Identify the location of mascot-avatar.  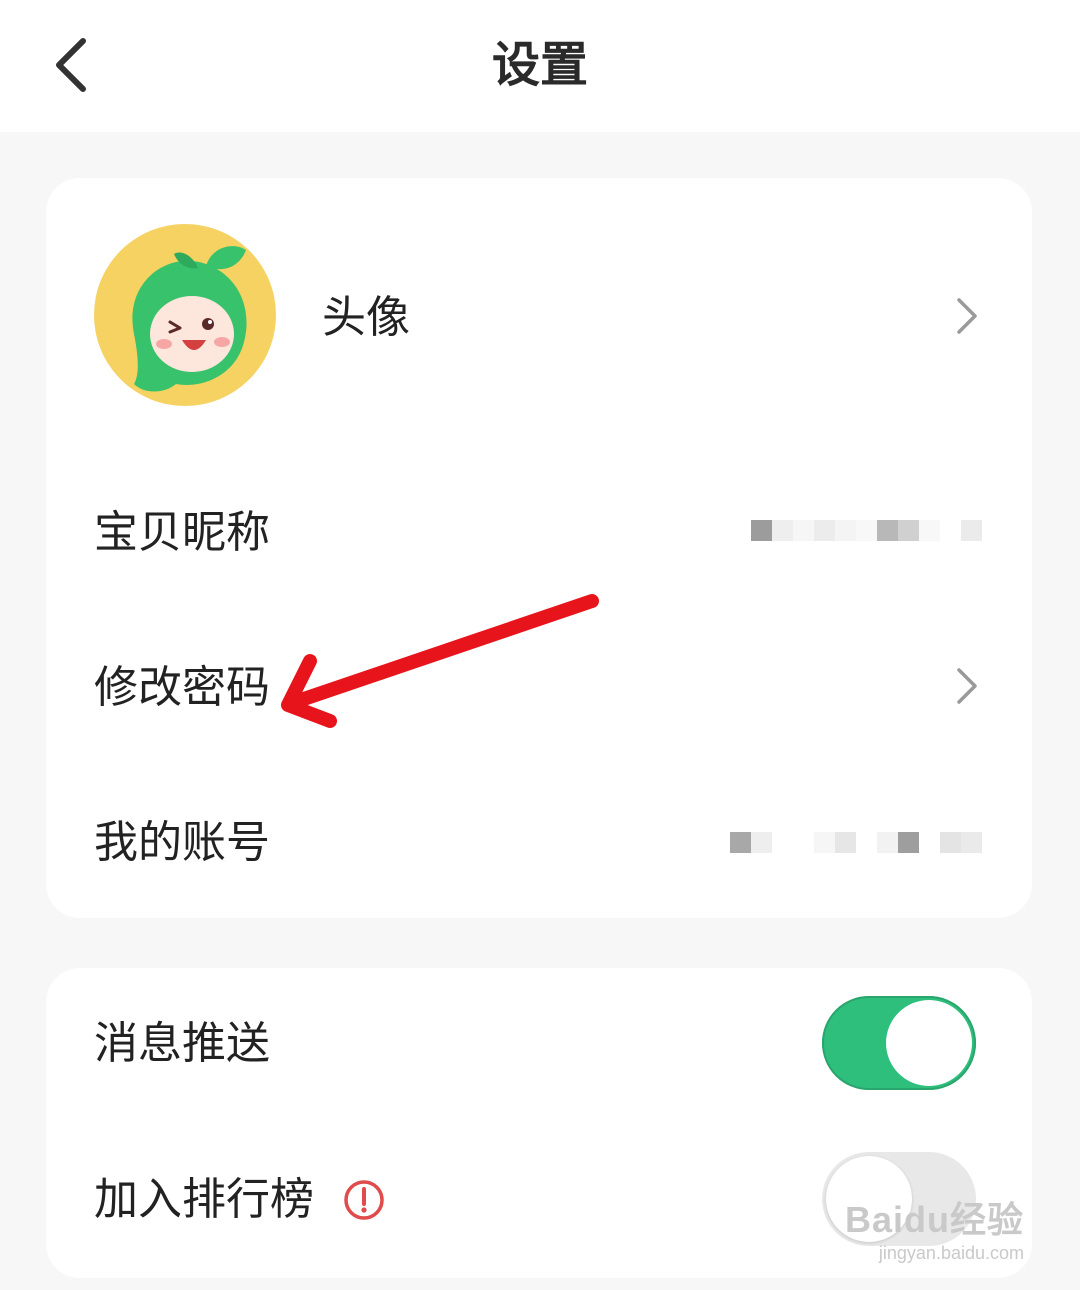
(185, 315).